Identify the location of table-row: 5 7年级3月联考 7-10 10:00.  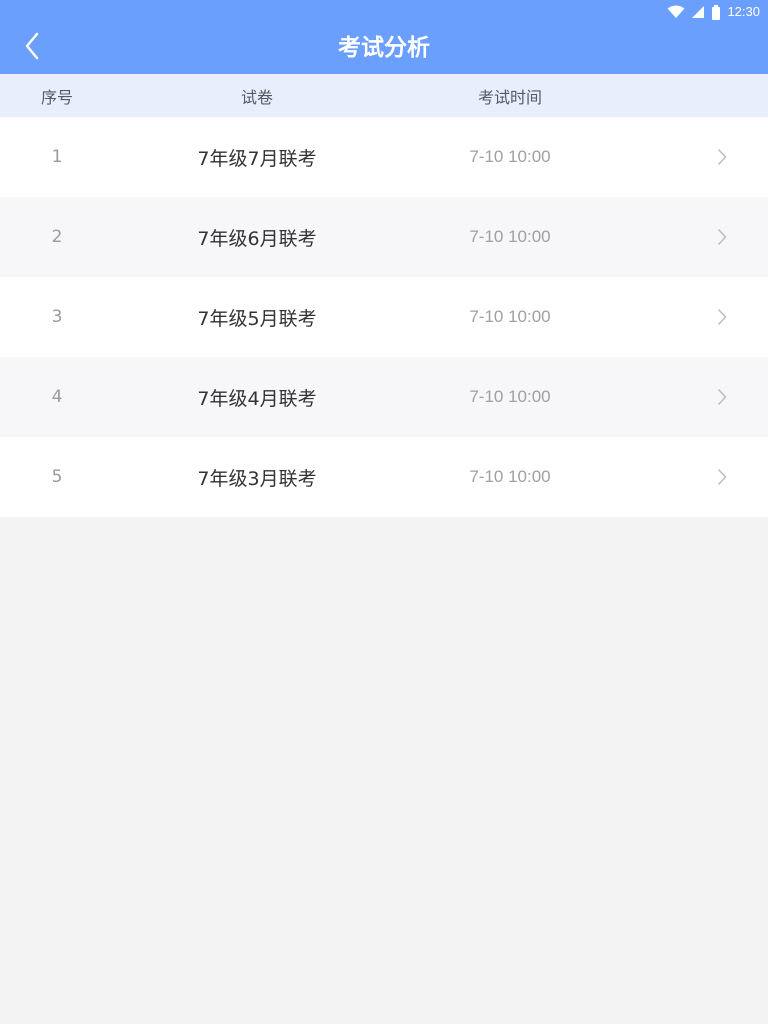
(384, 477).